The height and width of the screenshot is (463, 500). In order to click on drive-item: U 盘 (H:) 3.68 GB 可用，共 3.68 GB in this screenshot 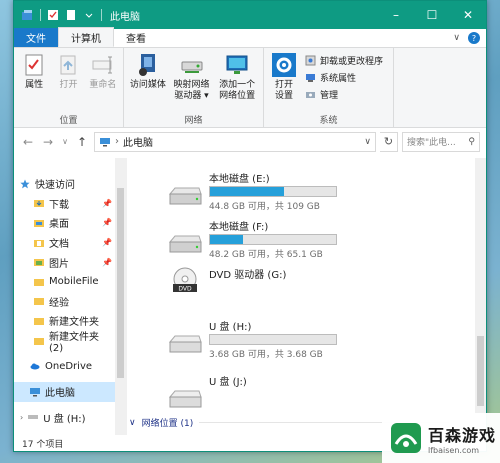, I will do `click(253, 339)`.